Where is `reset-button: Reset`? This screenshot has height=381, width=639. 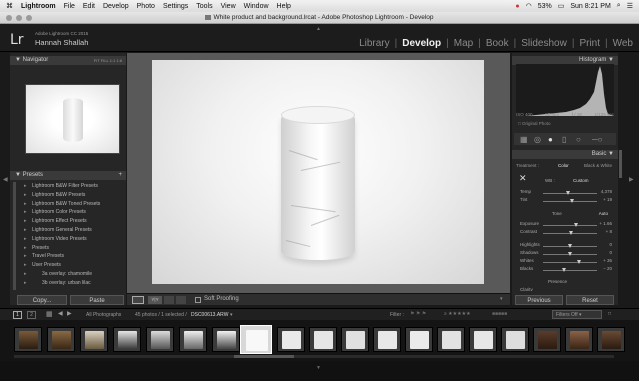
reset-button: Reset is located at coordinates (590, 300).